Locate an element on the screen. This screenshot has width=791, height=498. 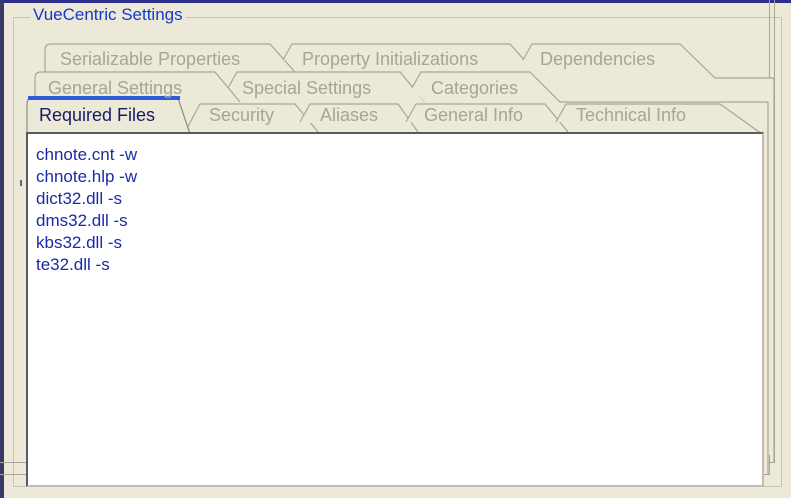
list-item: chnote.hlp -w is located at coordinates (86, 177).